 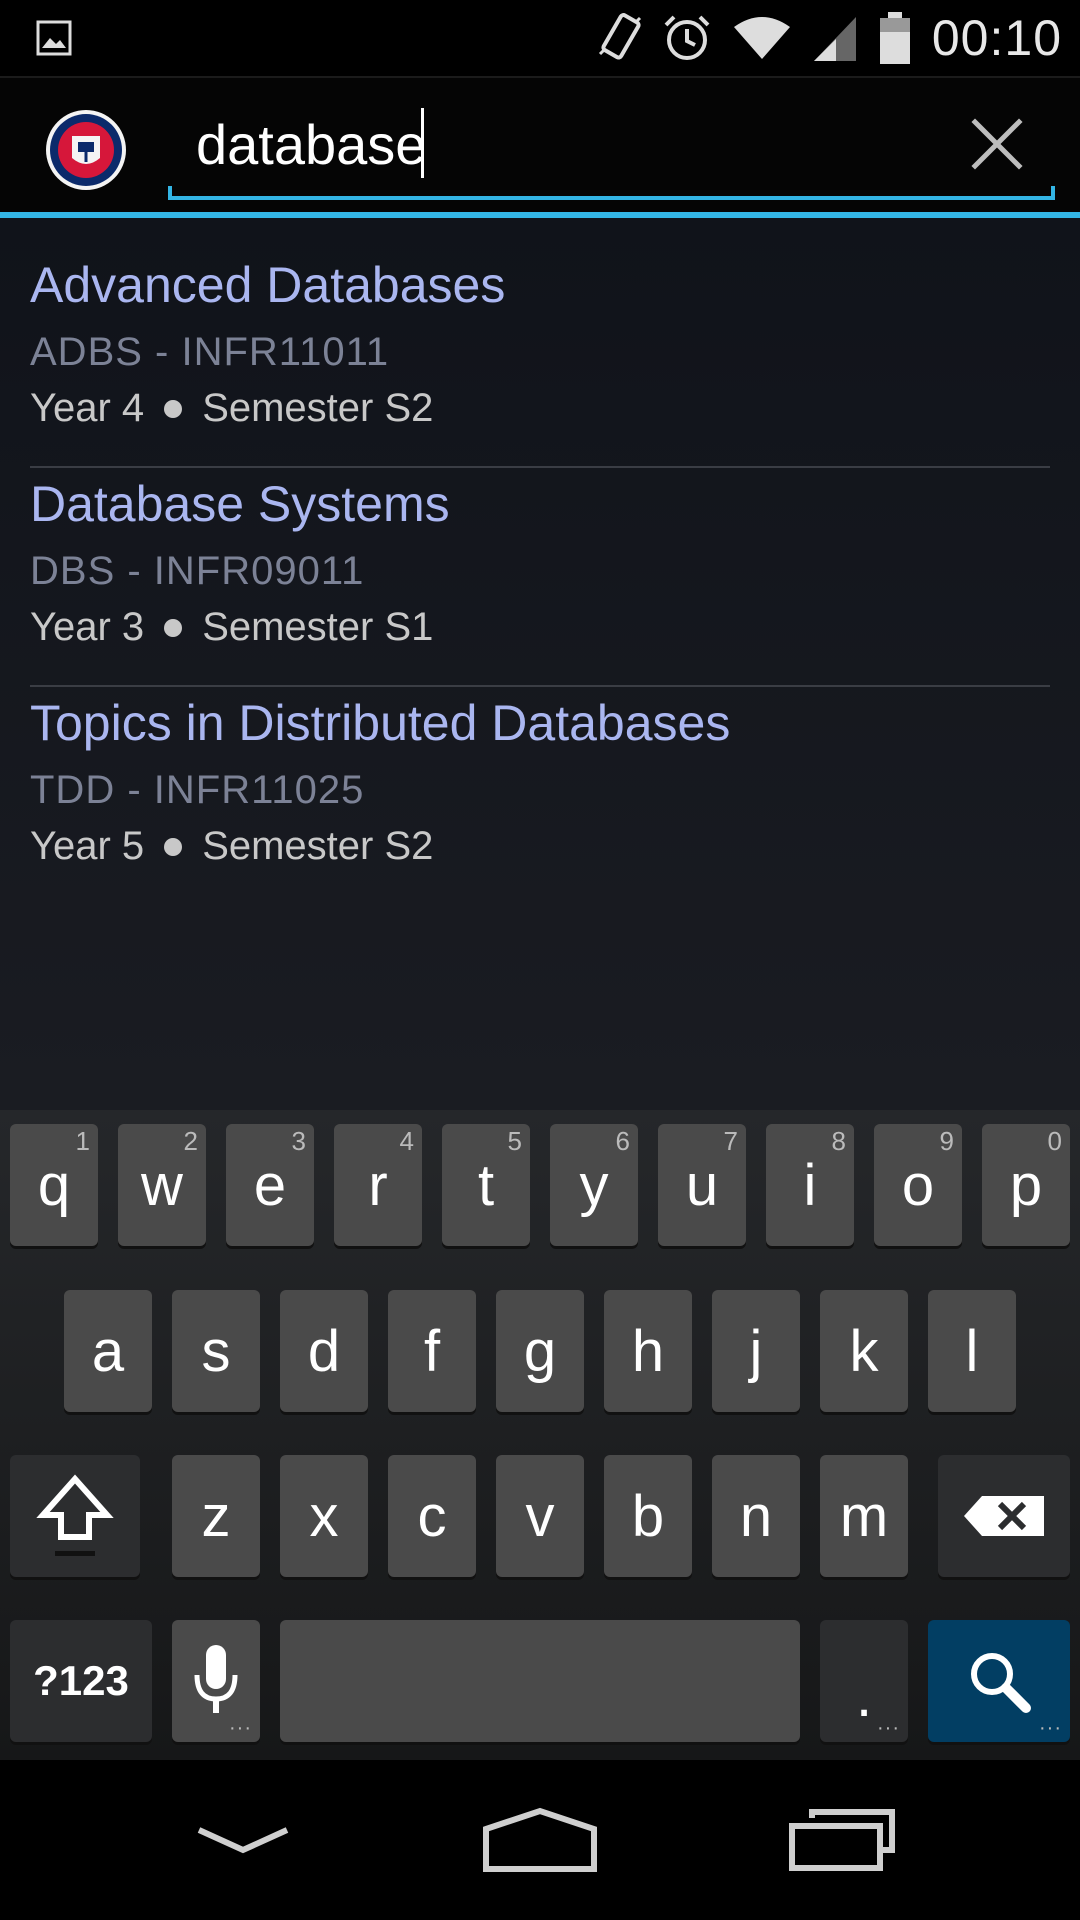 I want to click on course-title: Advanced Databases, so click(x=268, y=285).